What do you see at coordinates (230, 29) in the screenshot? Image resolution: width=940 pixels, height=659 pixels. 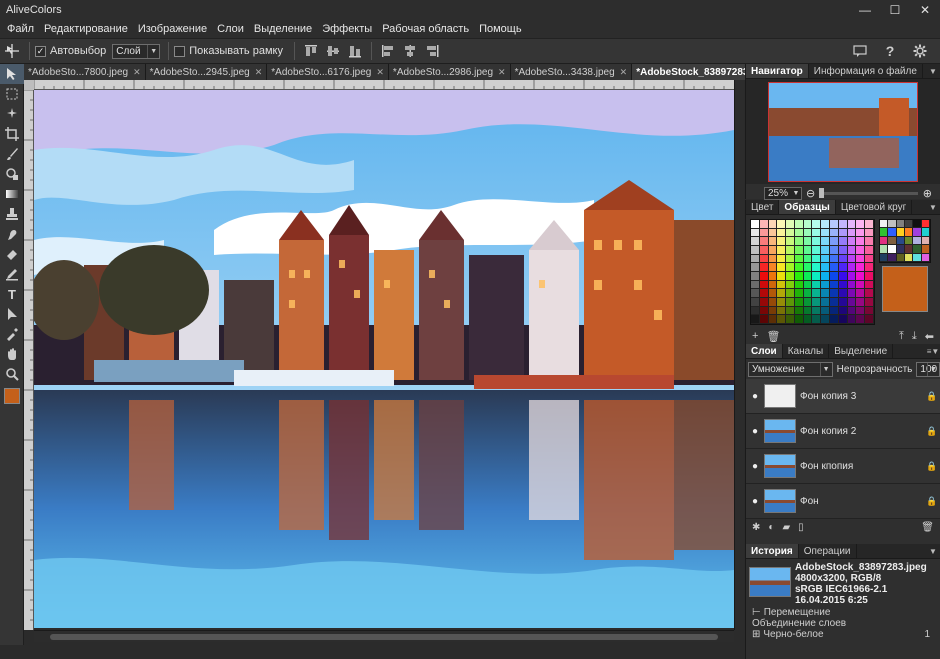 I see `menu-layers: Слои` at bounding box center [230, 29].